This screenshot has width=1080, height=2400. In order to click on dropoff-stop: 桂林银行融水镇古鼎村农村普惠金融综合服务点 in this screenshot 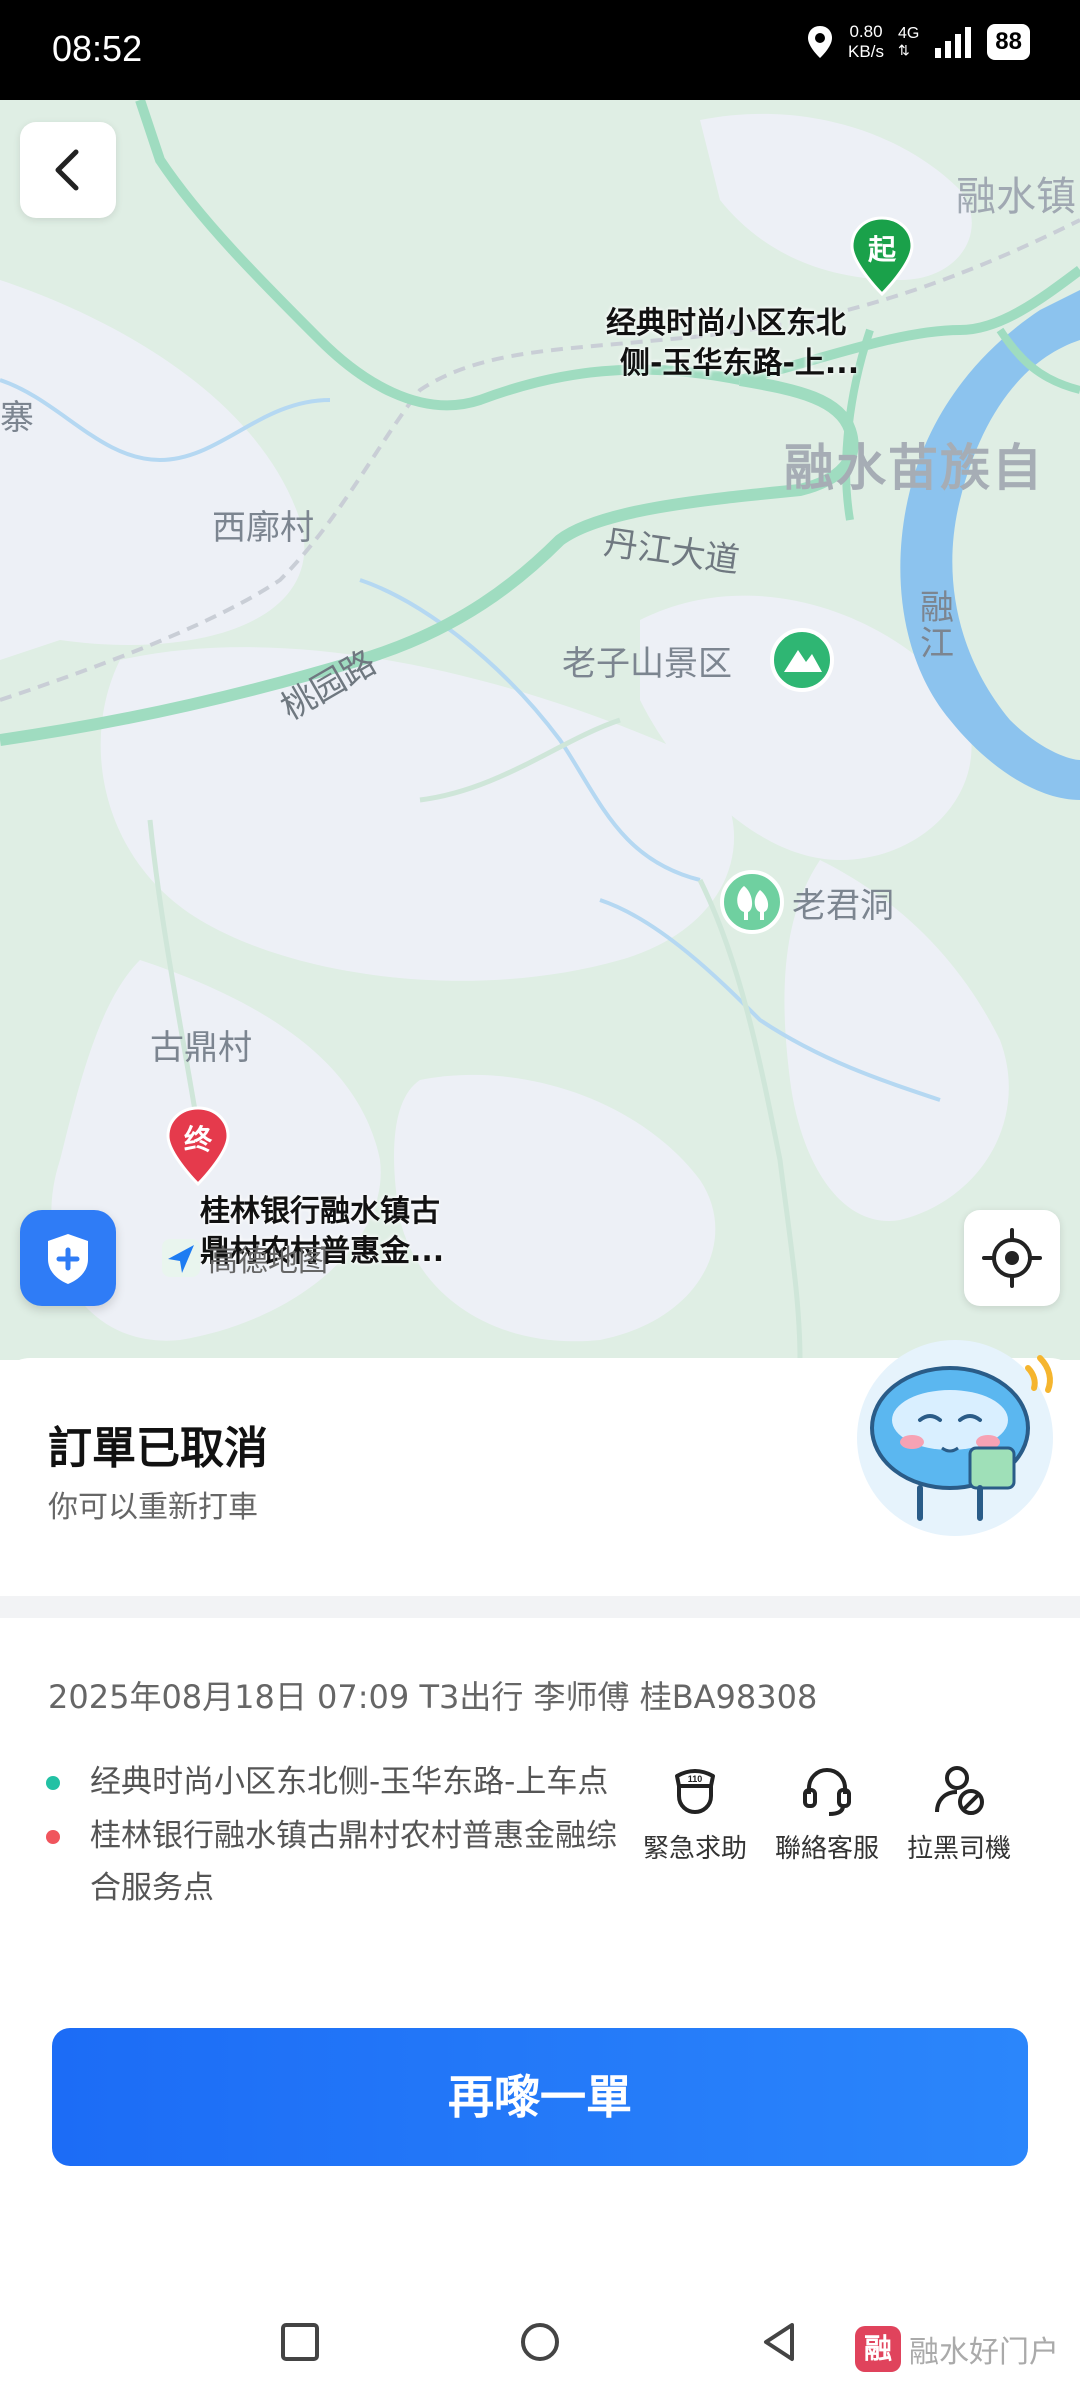, I will do `click(340, 1862)`.